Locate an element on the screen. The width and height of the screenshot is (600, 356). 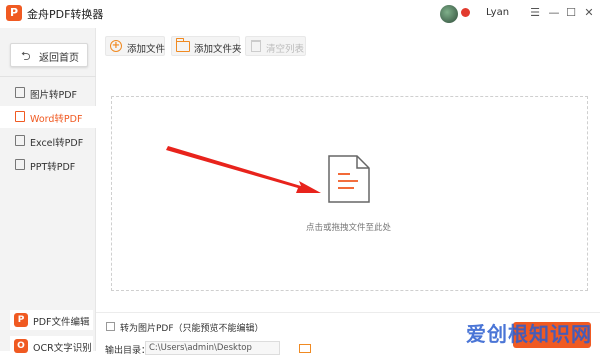
add-folder-label: 添加文件夹 is located at coordinates (218, 49).